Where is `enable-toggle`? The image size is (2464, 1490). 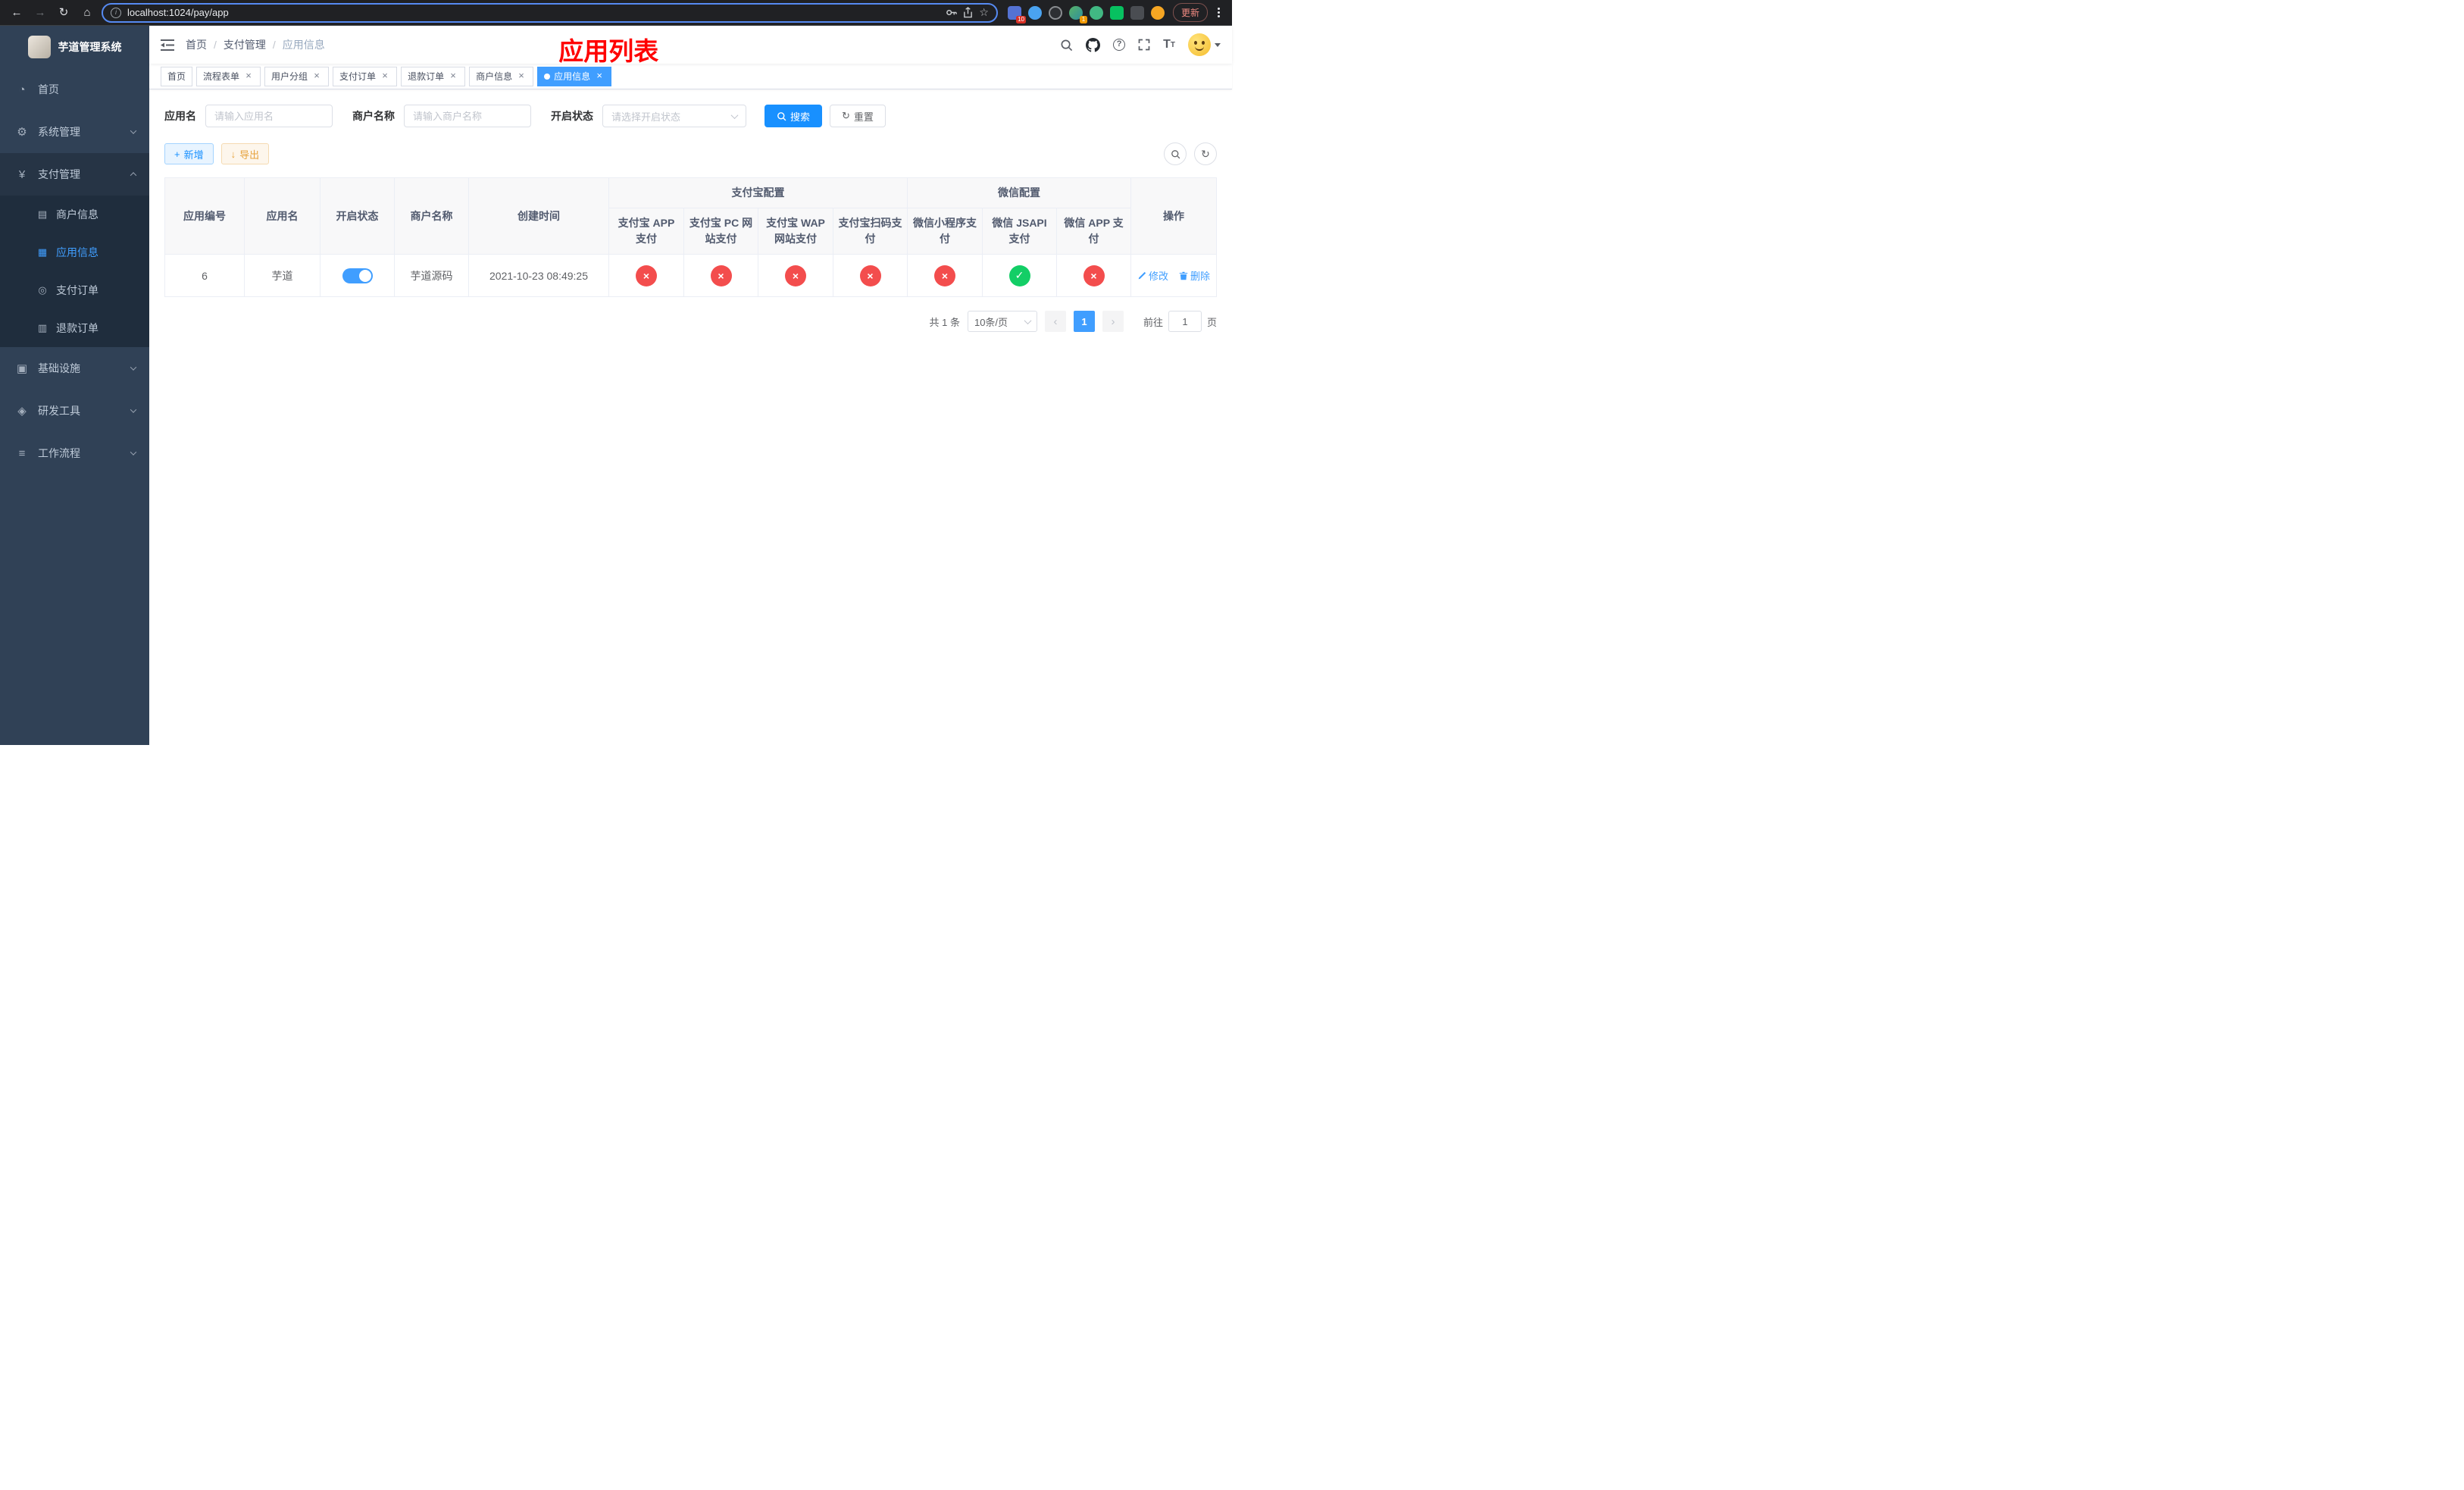 enable-toggle is located at coordinates (357, 276).